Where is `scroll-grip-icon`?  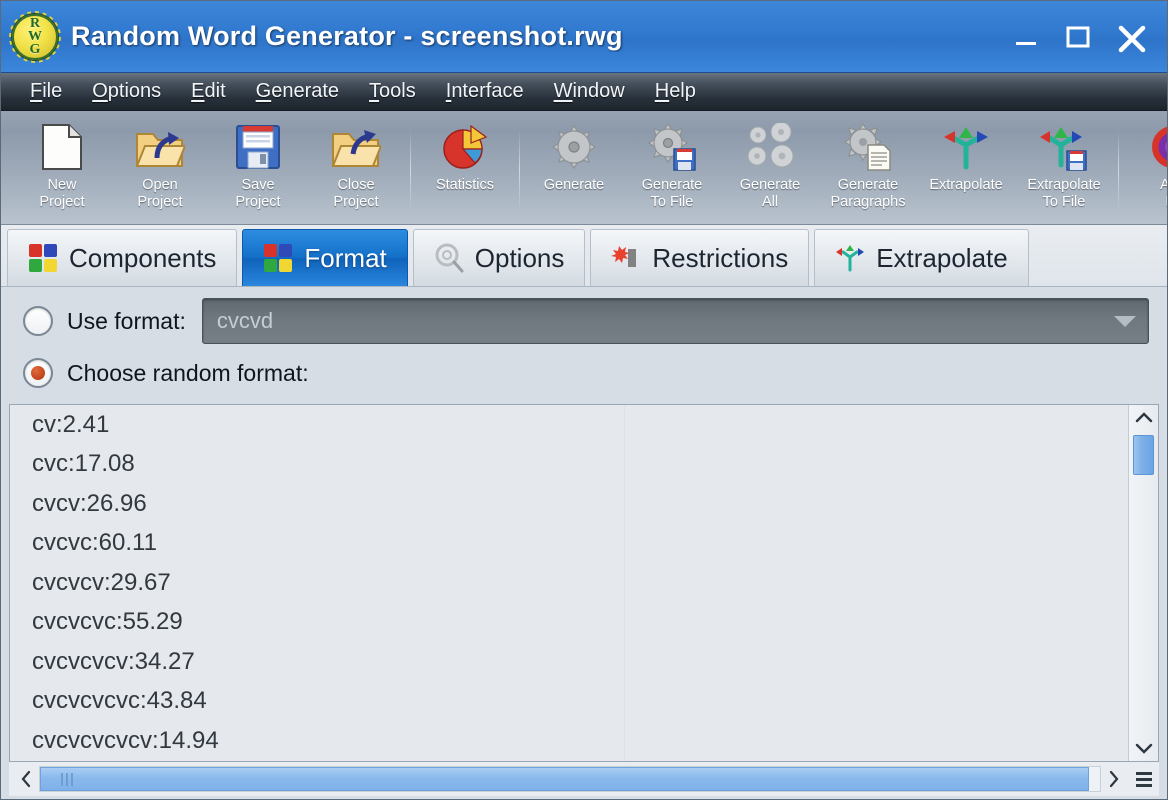 scroll-grip-icon is located at coordinates (67, 779).